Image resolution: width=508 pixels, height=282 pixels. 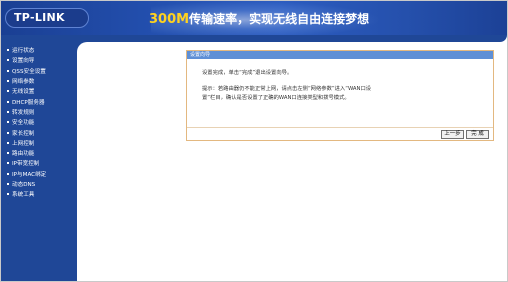 What do you see at coordinates (39, 153) in the screenshot?
I see `sidebar-item-routing: 路由功能` at bounding box center [39, 153].